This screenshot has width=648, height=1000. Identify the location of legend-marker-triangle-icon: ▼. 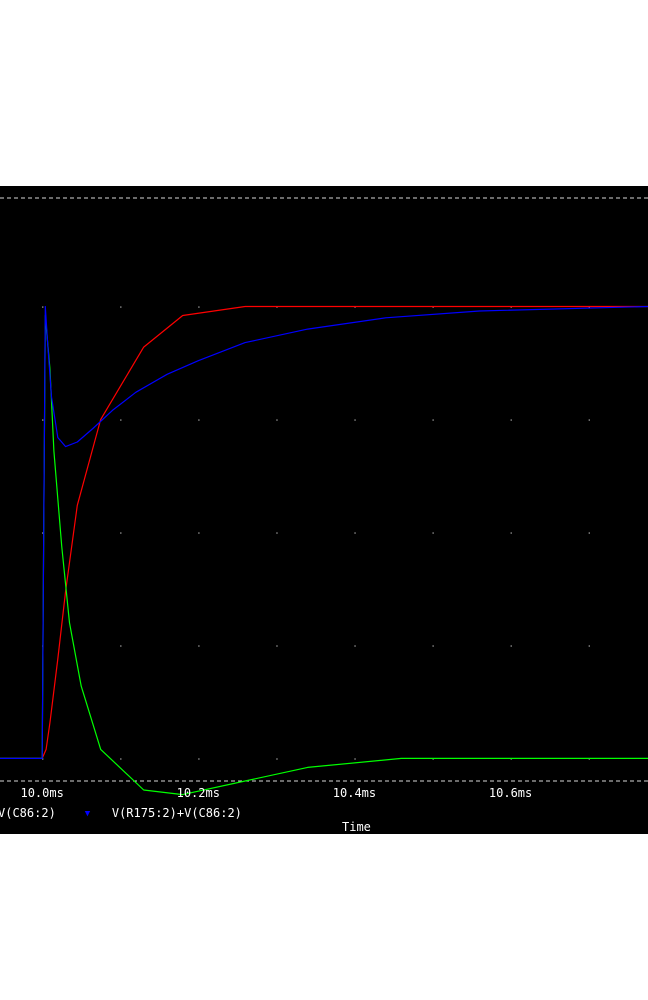
(87, 814).